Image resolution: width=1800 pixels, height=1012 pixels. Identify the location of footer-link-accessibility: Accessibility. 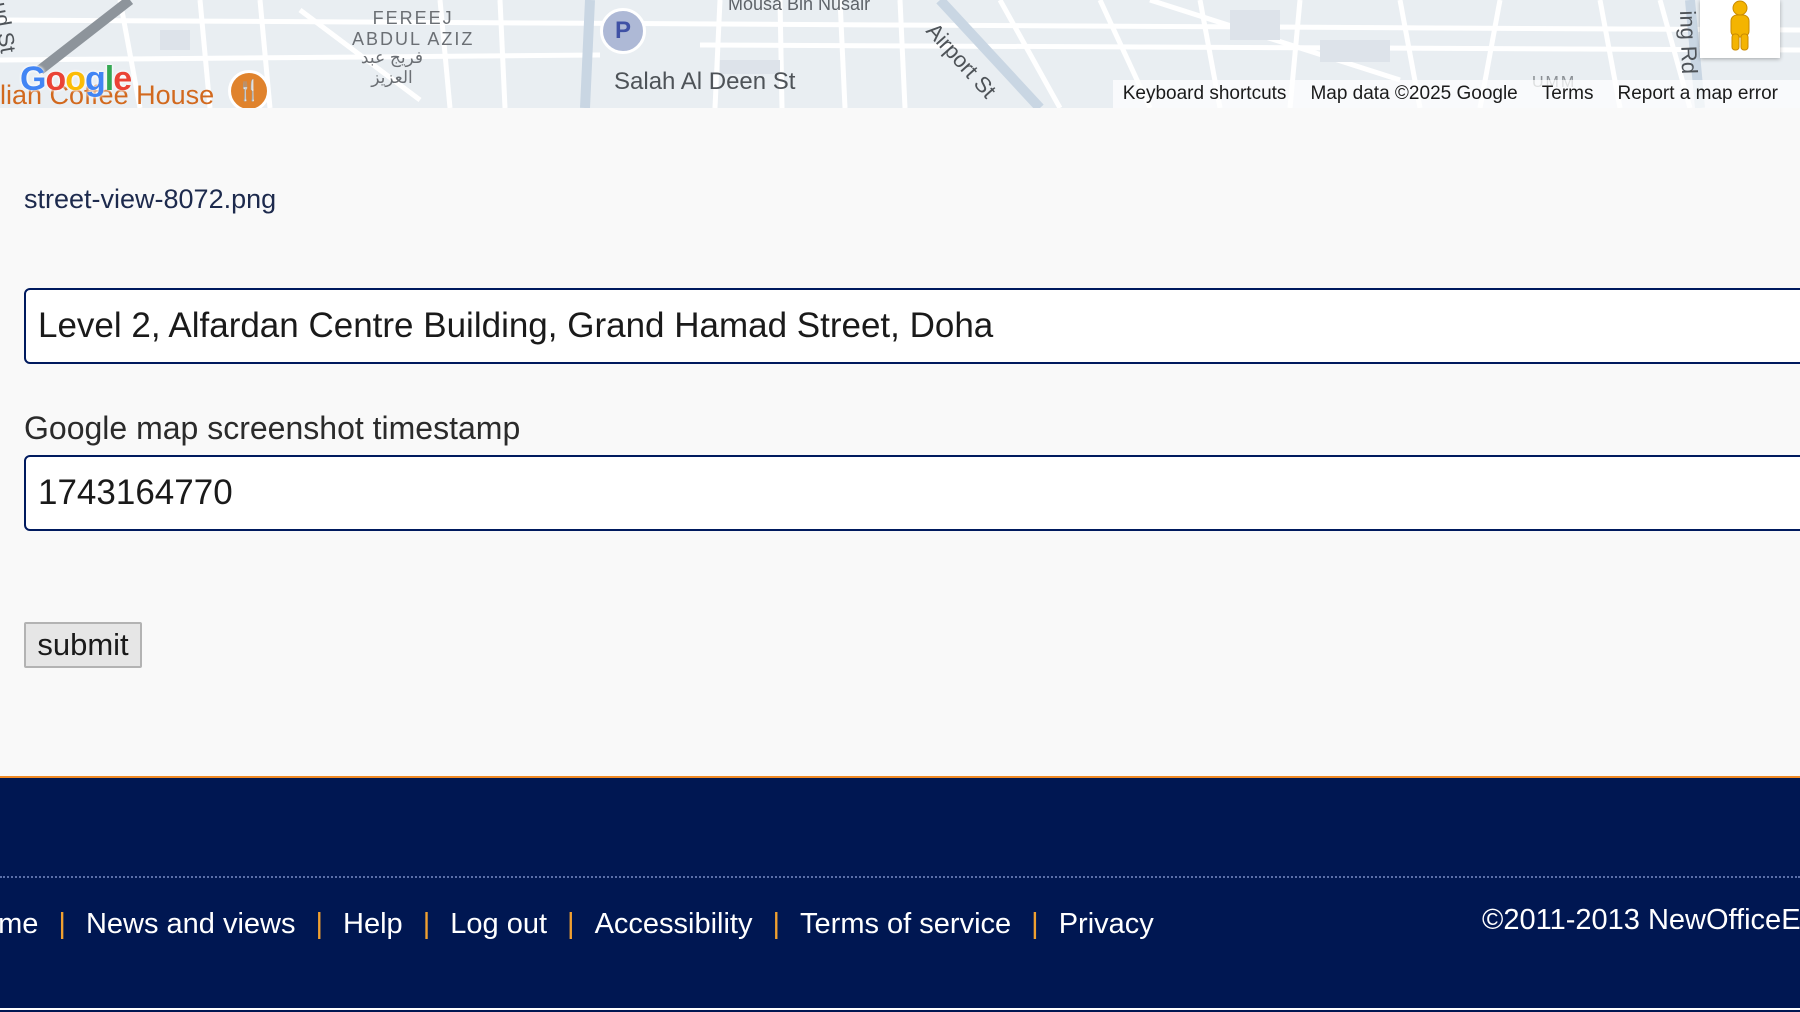
(674, 924).